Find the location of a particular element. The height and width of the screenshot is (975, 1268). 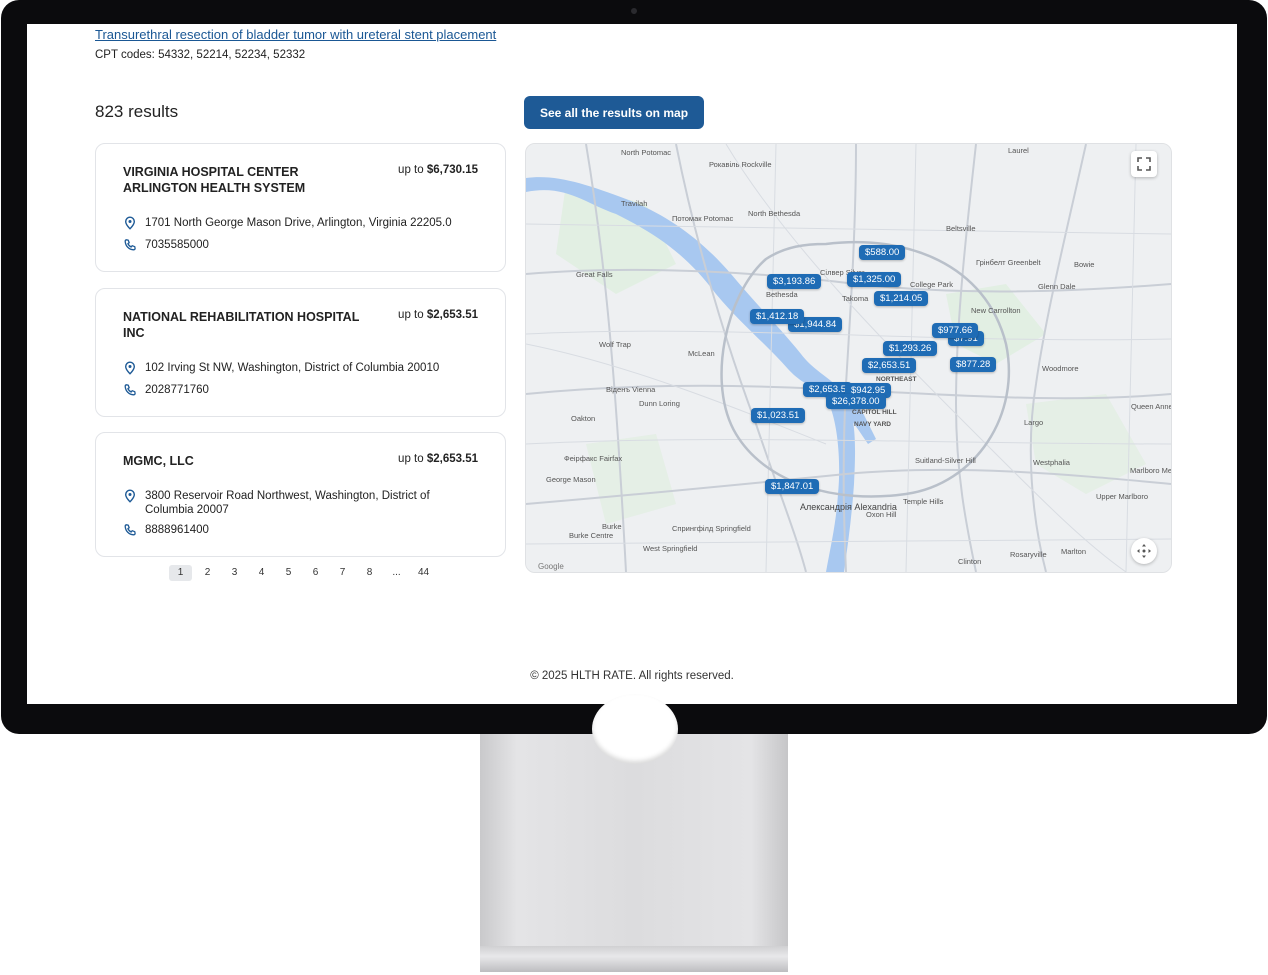

see-results-on-map-button: See all the results on map is located at coordinates (614, 112).